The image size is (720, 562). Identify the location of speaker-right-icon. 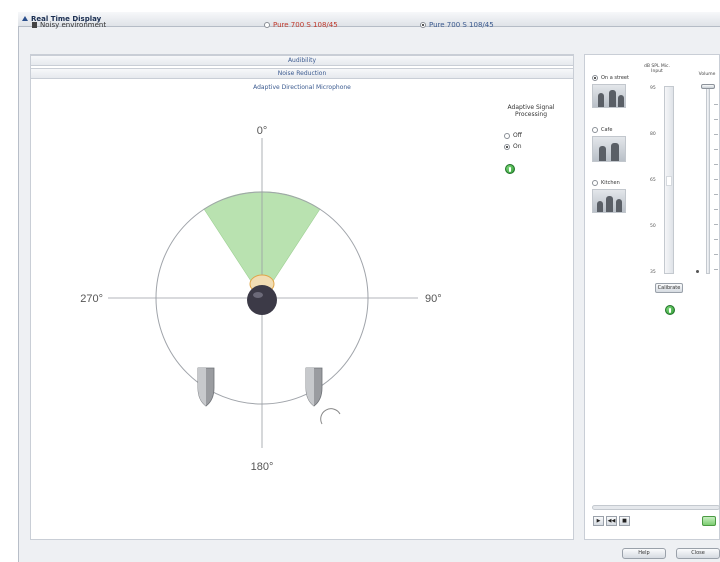
(314, 387).